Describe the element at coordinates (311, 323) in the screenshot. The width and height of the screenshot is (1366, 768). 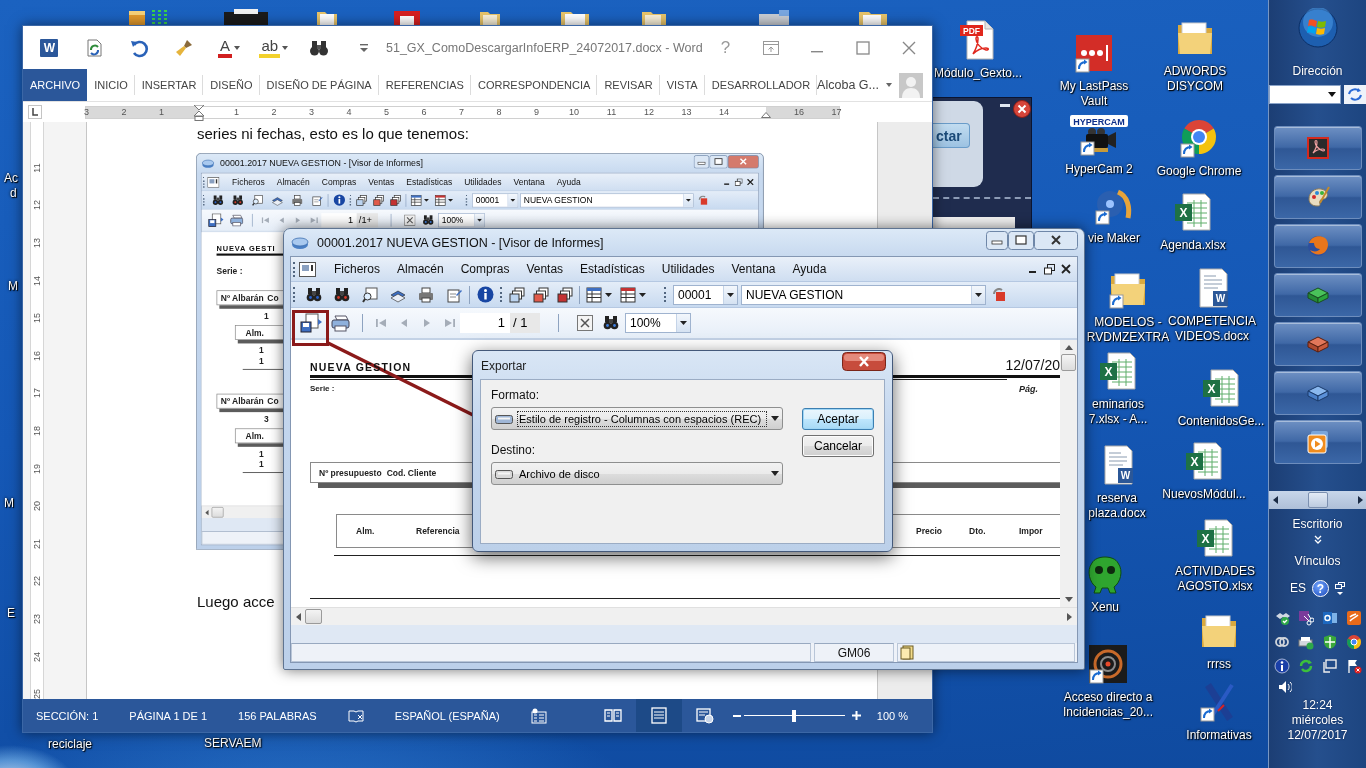
I see `export-icon` at that location.